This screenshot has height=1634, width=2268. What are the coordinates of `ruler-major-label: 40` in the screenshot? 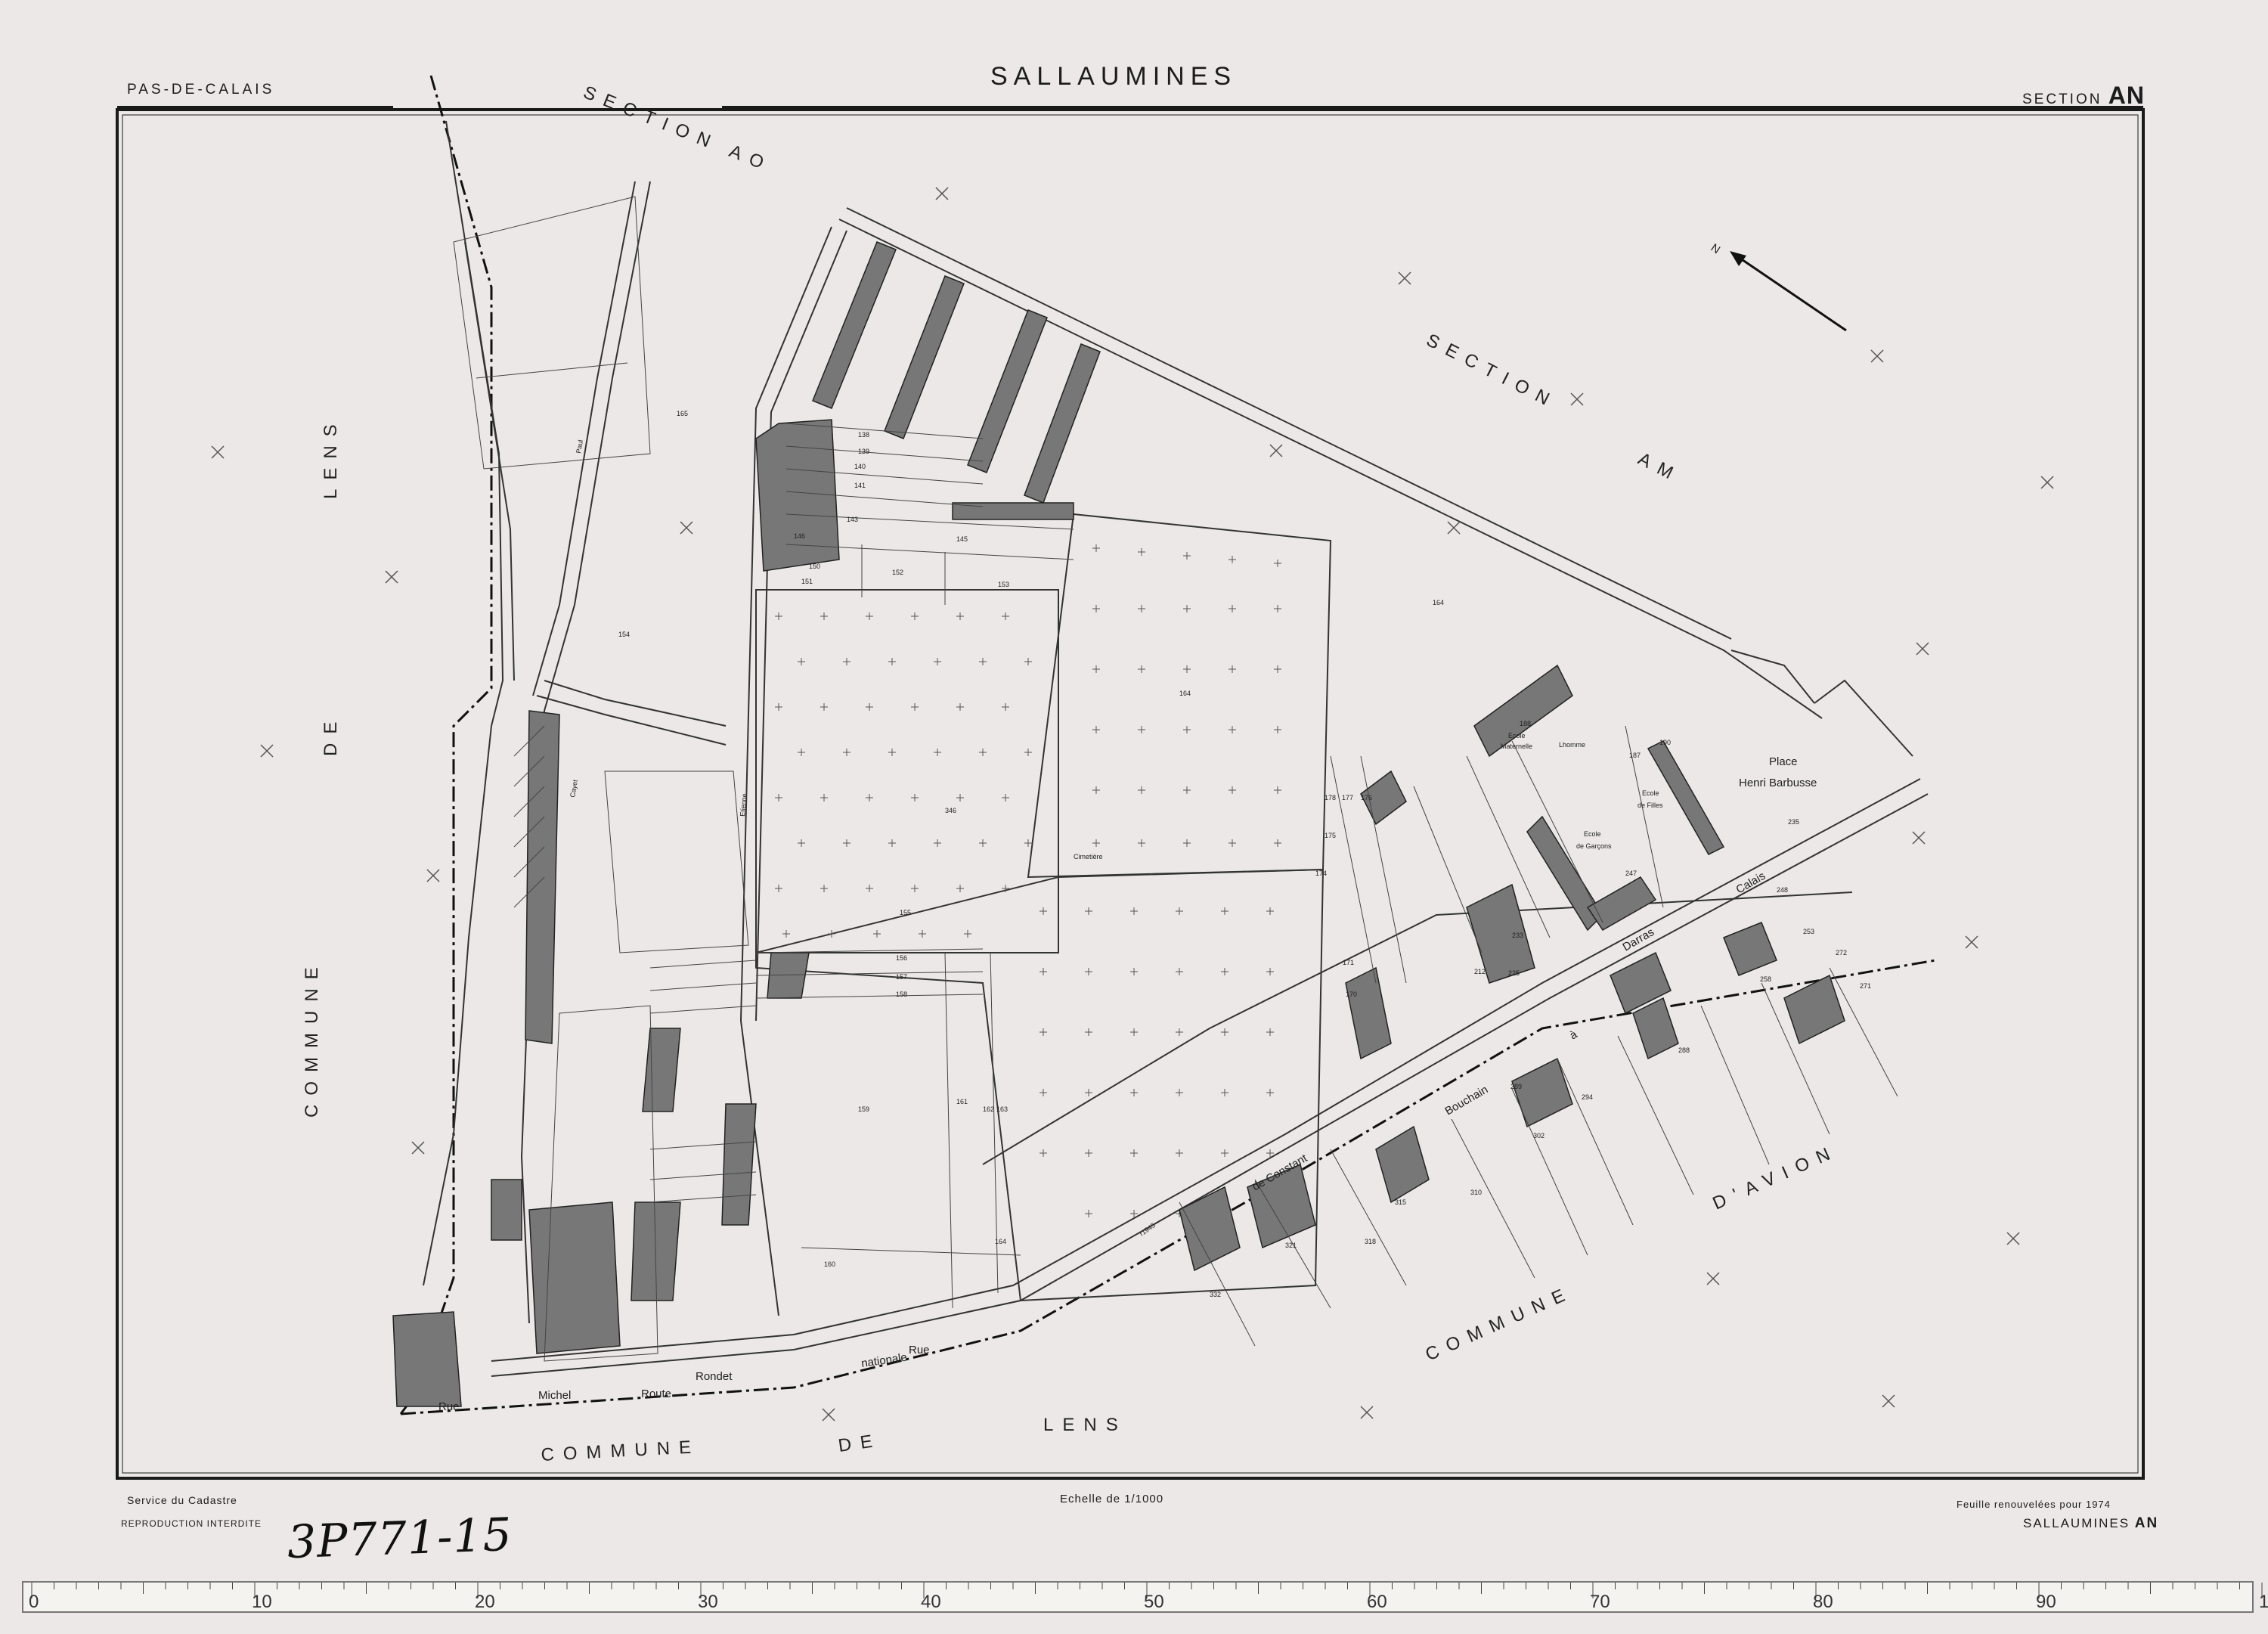 It's located at (931, 1602).